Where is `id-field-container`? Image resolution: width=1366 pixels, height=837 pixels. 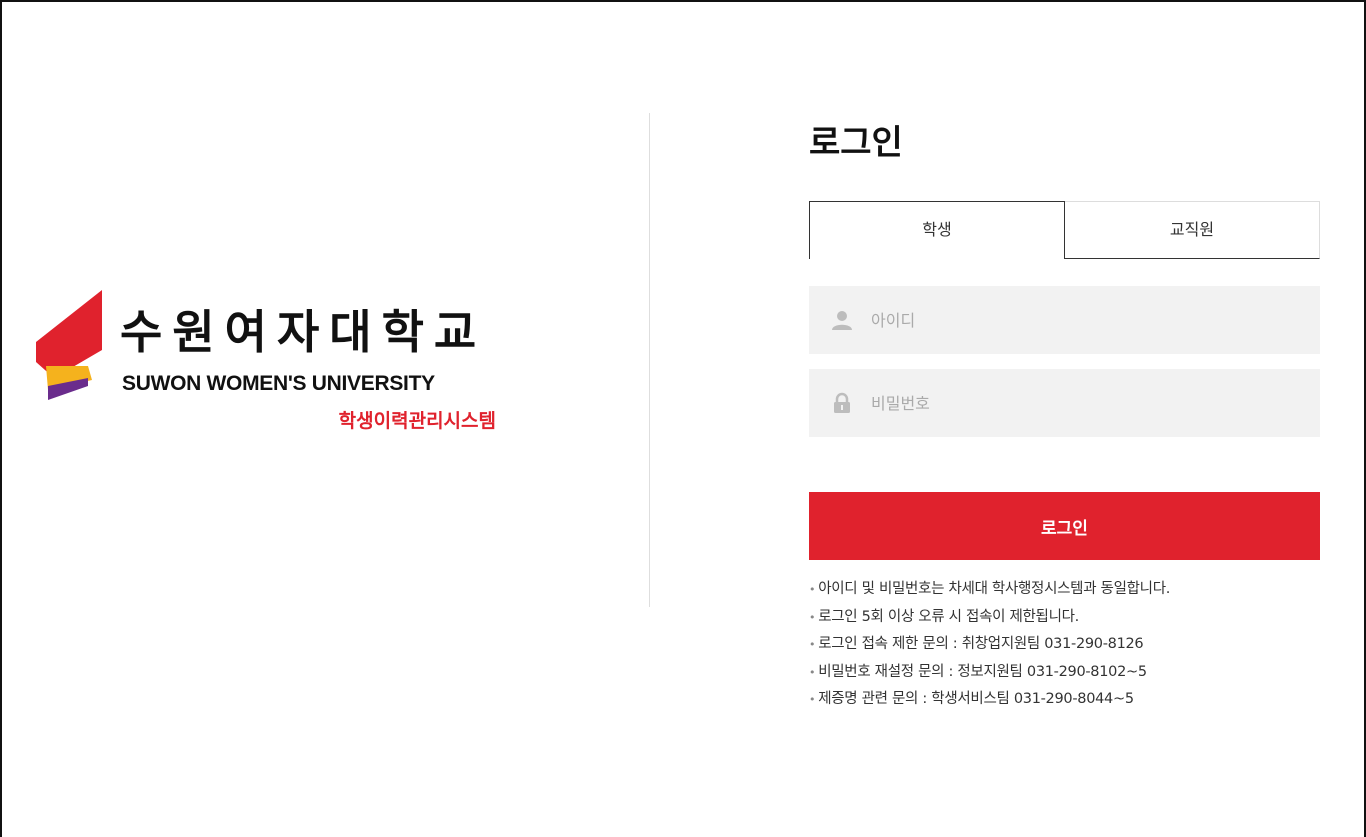
id-field-container is located at coordinates (1064, 320).